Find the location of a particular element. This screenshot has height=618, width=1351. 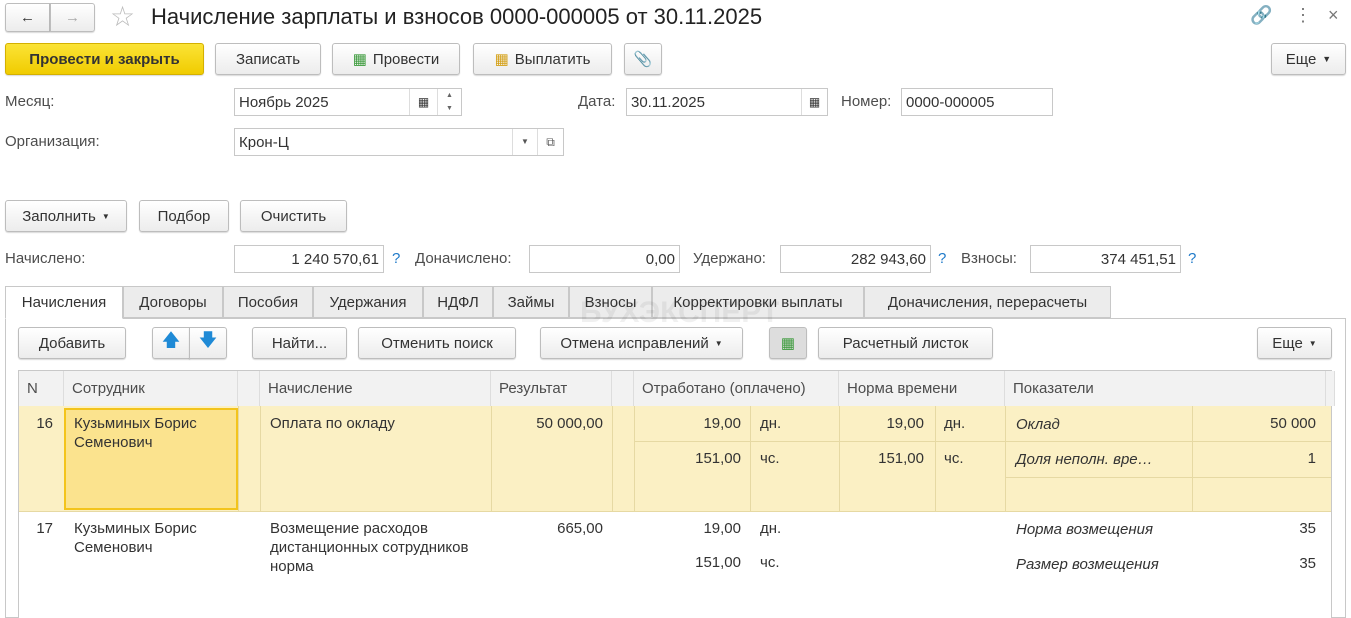

pay-button: ▦ Выплатить is located at coordinates (542, 59).